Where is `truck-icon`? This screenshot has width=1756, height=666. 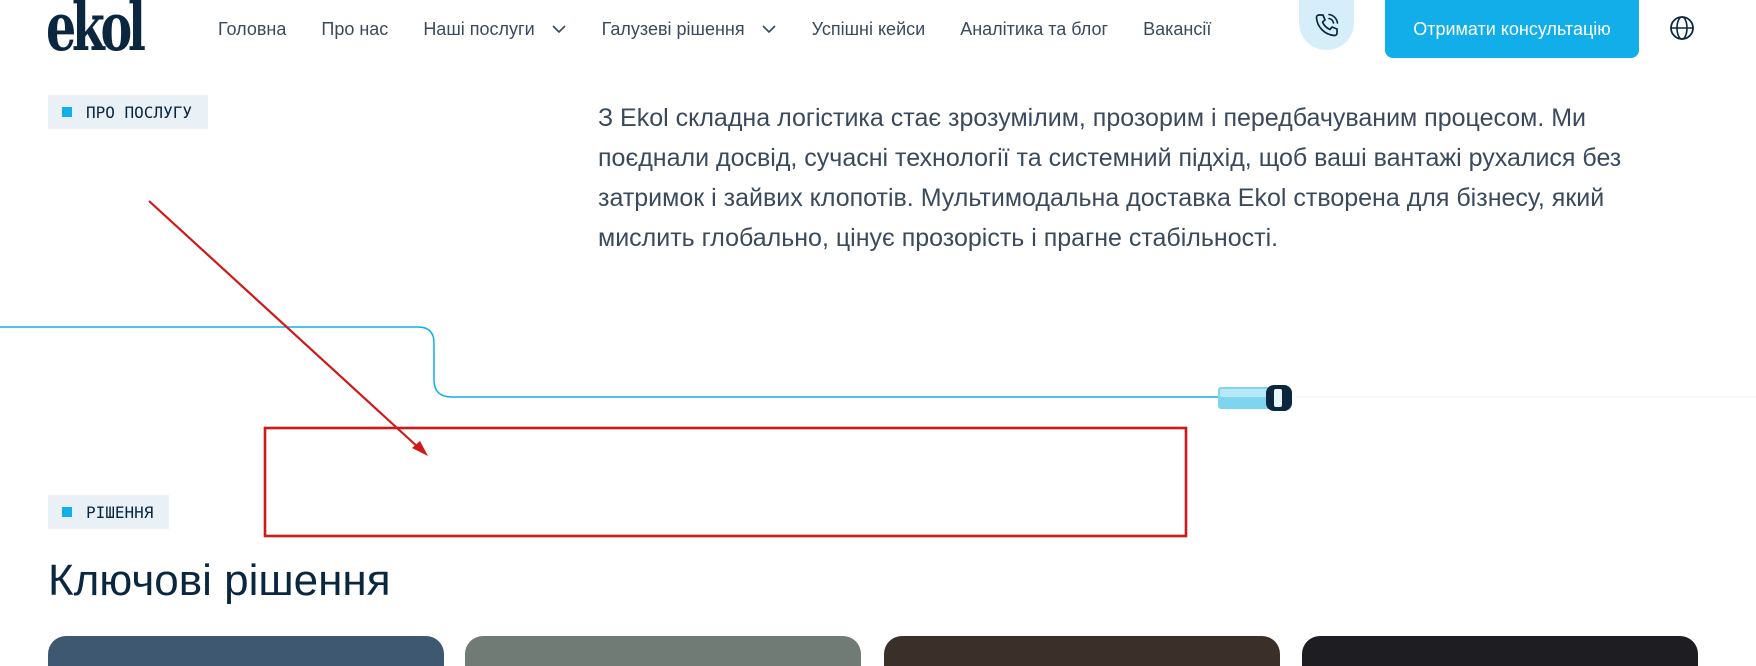
truck-icon is located at coordinates (1255, 398).